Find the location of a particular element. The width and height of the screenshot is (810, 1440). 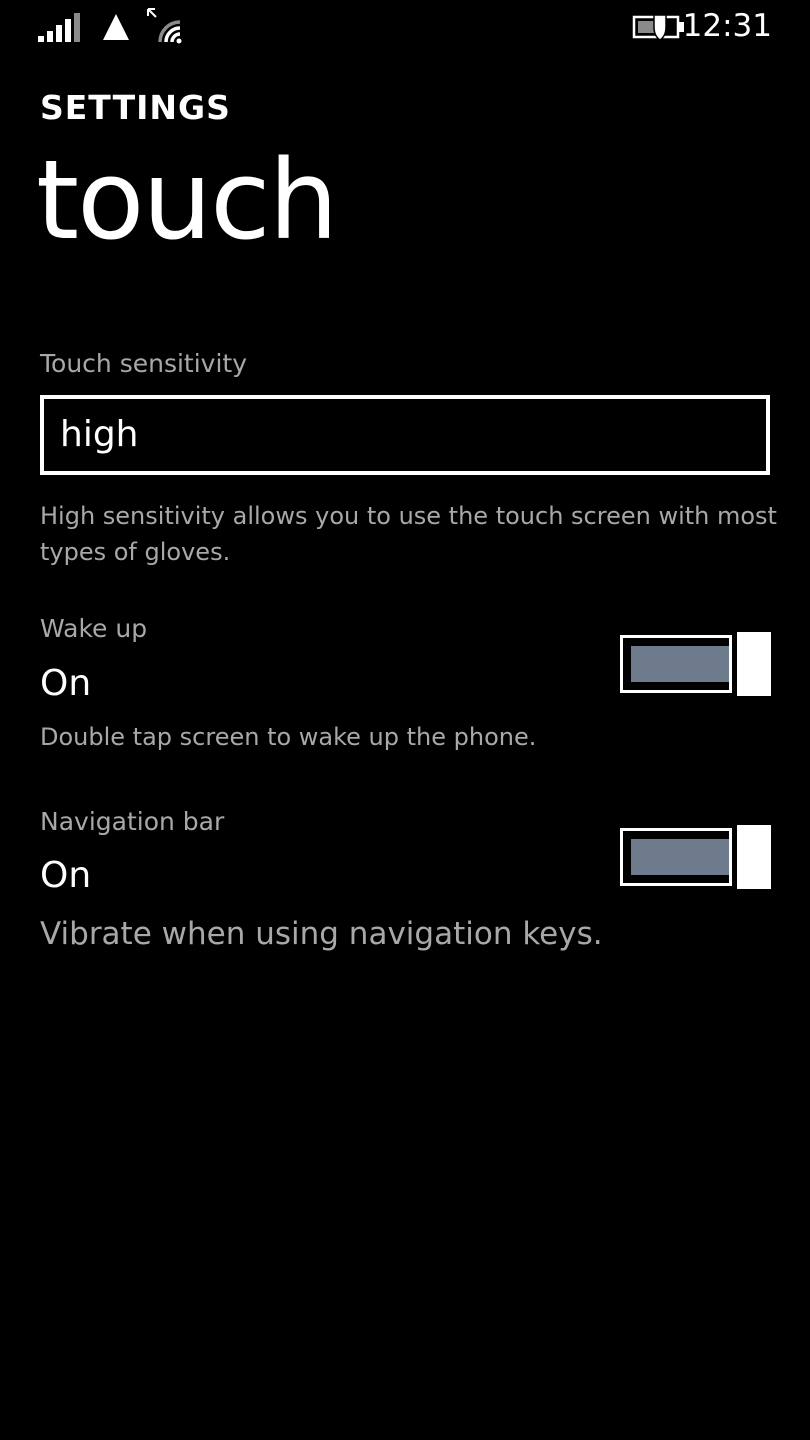

page-title: touch is located at coordinates (187, 200).